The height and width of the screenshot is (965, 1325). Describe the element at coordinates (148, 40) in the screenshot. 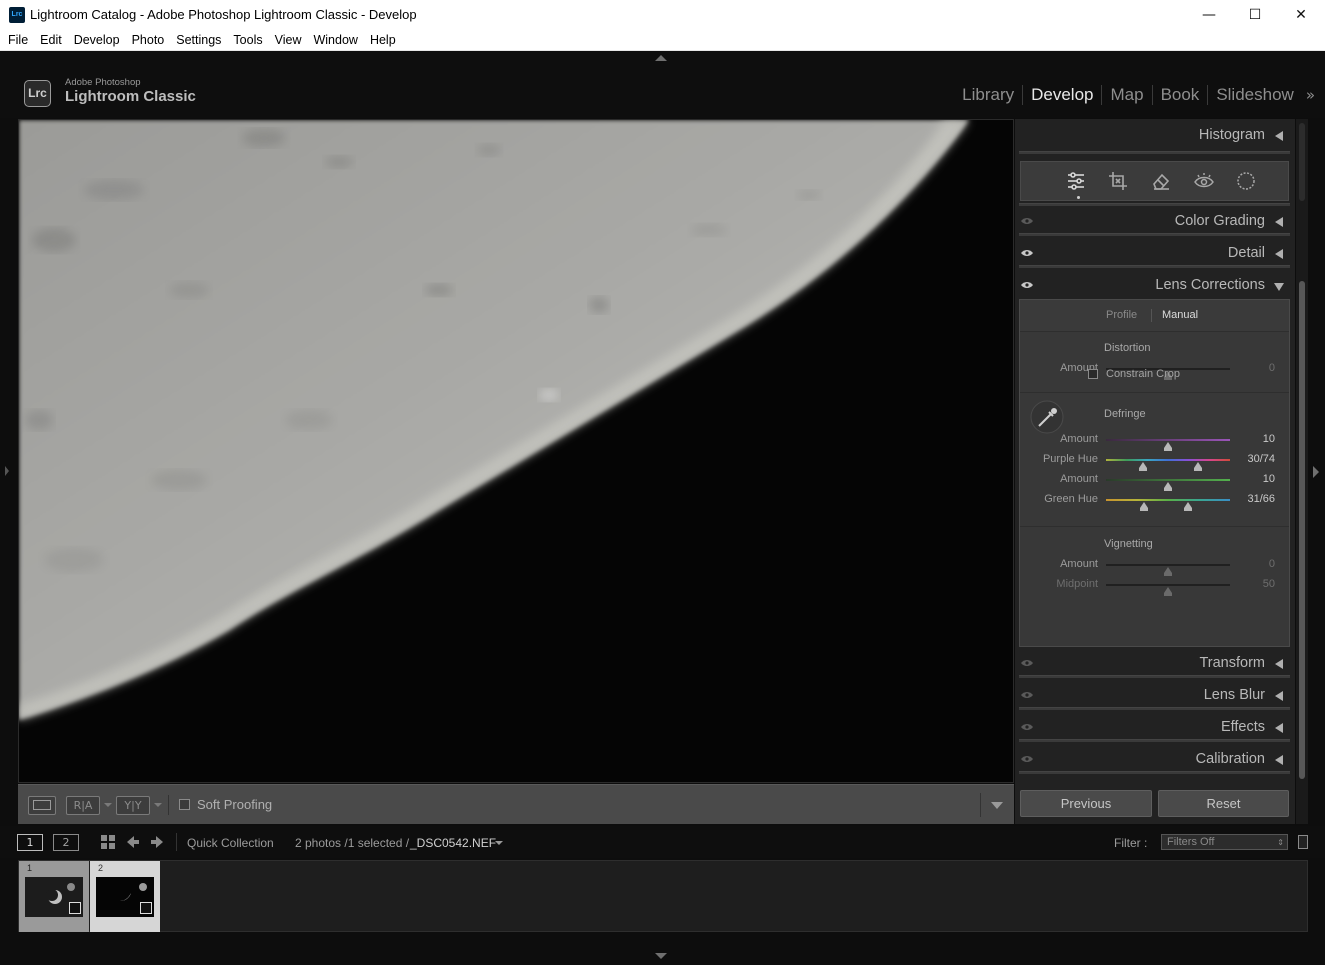

I see `menu-photo: Photo` at that location.